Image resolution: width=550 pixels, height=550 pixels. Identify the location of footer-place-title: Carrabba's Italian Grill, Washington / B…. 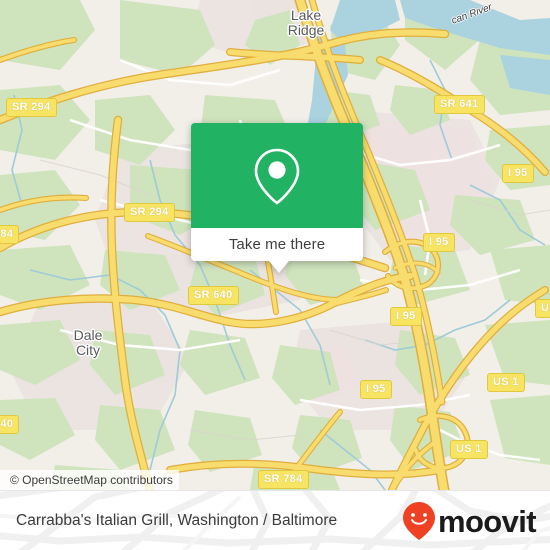
(176, 520).